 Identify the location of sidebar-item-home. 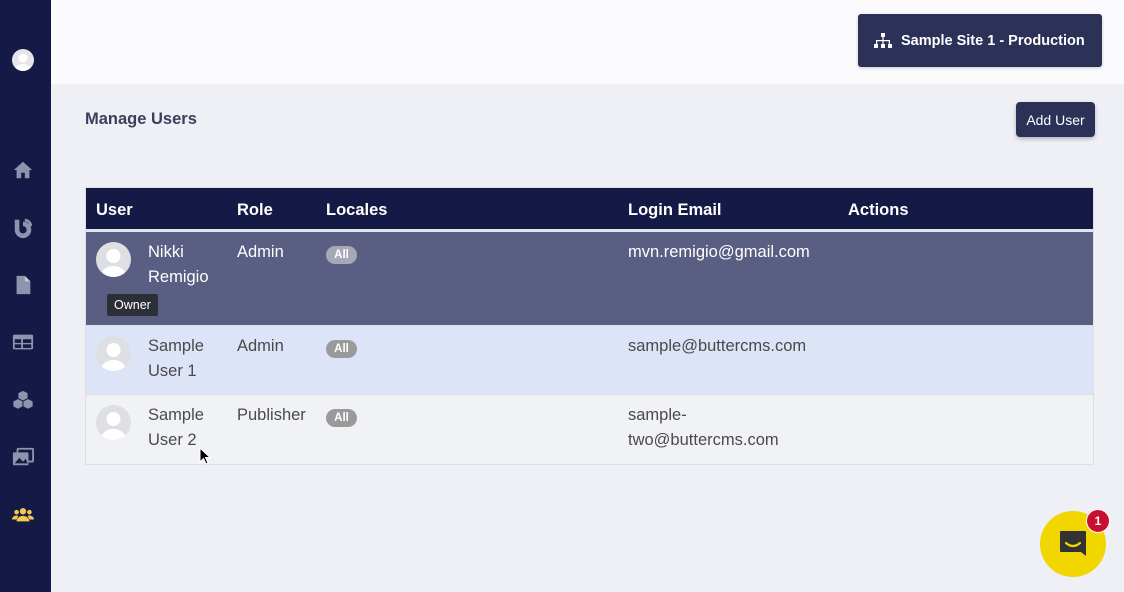
(23, 170).